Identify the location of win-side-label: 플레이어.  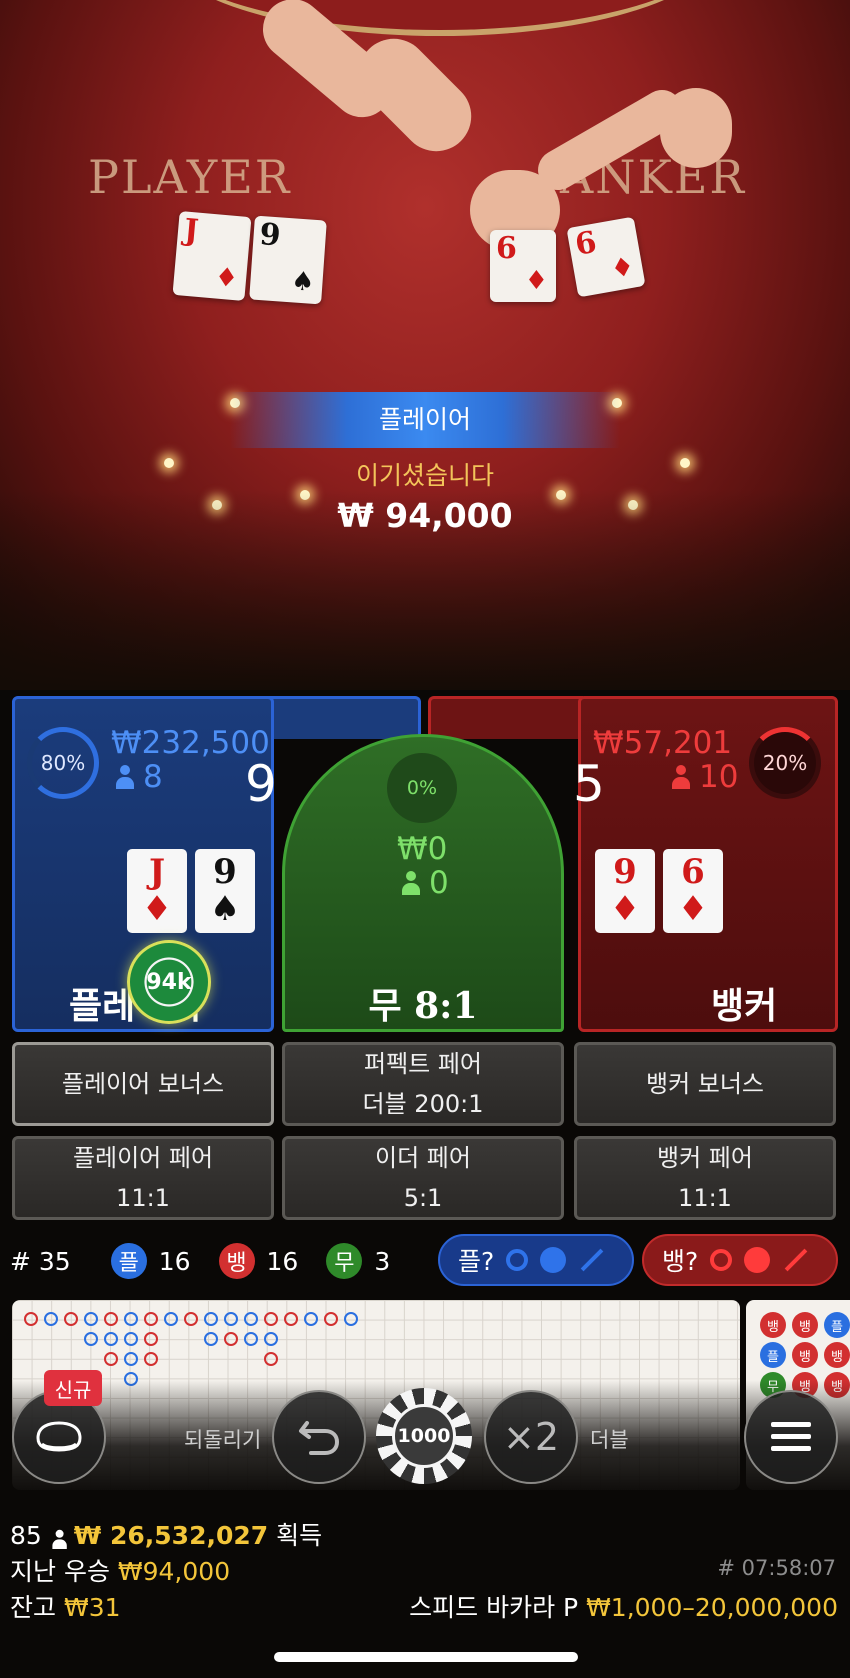
(425, 420).